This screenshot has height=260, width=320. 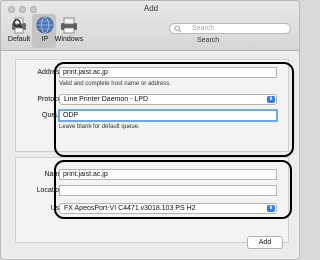 I want to click on toolbar-windows-tab: Windows, so click(x=69, y=29).